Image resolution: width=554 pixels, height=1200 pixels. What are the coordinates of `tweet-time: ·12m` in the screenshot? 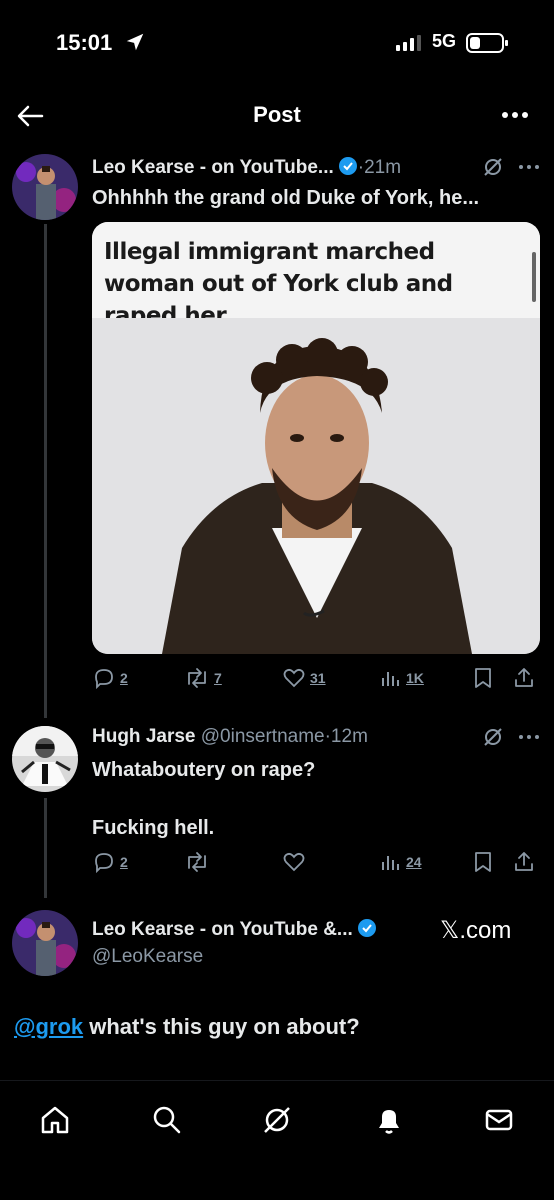 It's located at (346, 736).